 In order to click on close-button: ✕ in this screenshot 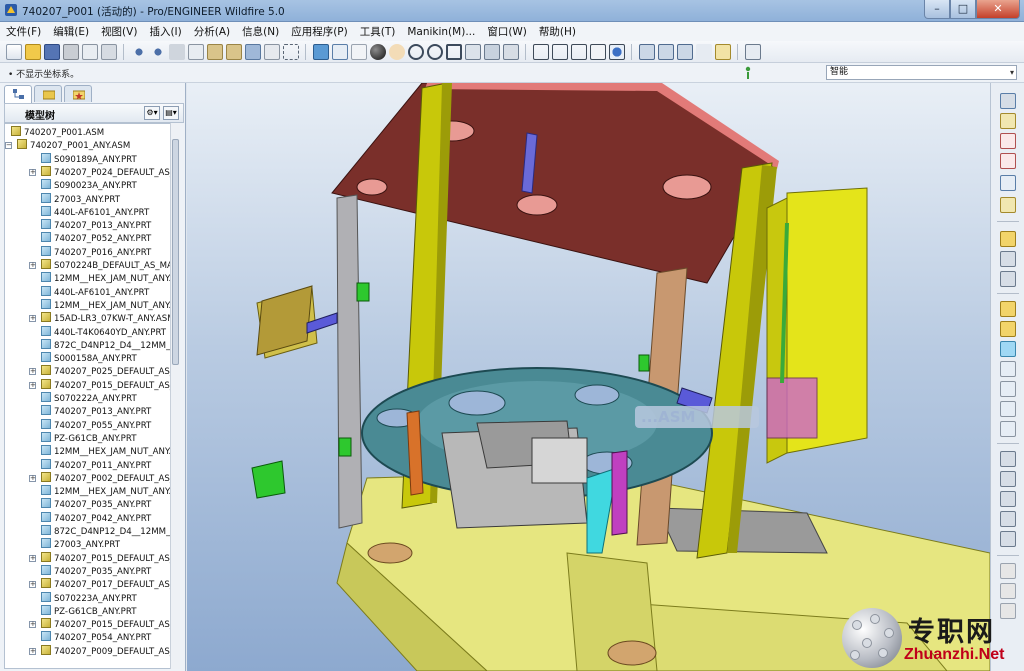, I will do `click(998, 9)`.